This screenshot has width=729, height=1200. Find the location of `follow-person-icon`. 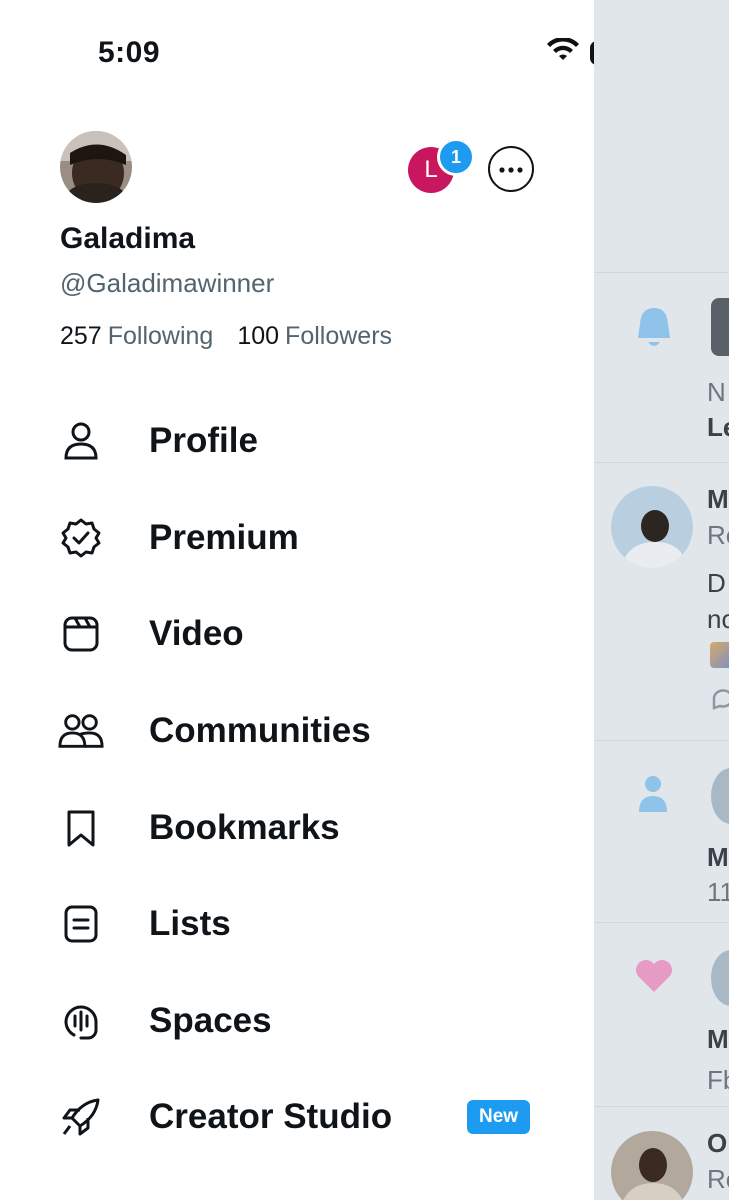

follow-person-icon is located at coordinates (653, 796).